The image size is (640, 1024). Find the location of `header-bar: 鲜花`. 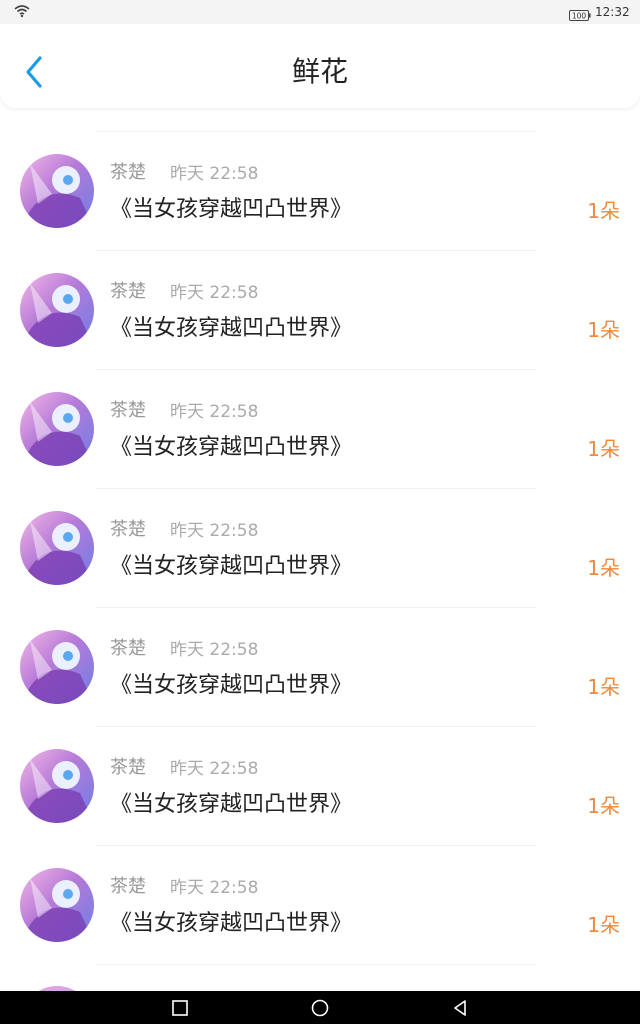

header-bar: 鲜花 is located at coordinates (320, 66).